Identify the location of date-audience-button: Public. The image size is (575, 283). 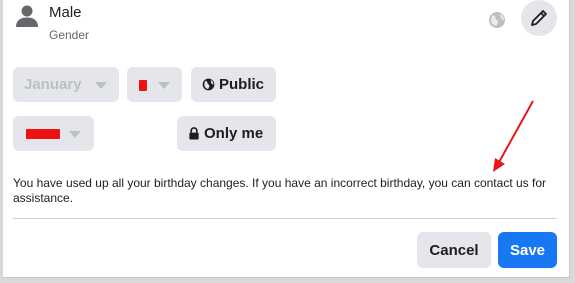
(233, 84).